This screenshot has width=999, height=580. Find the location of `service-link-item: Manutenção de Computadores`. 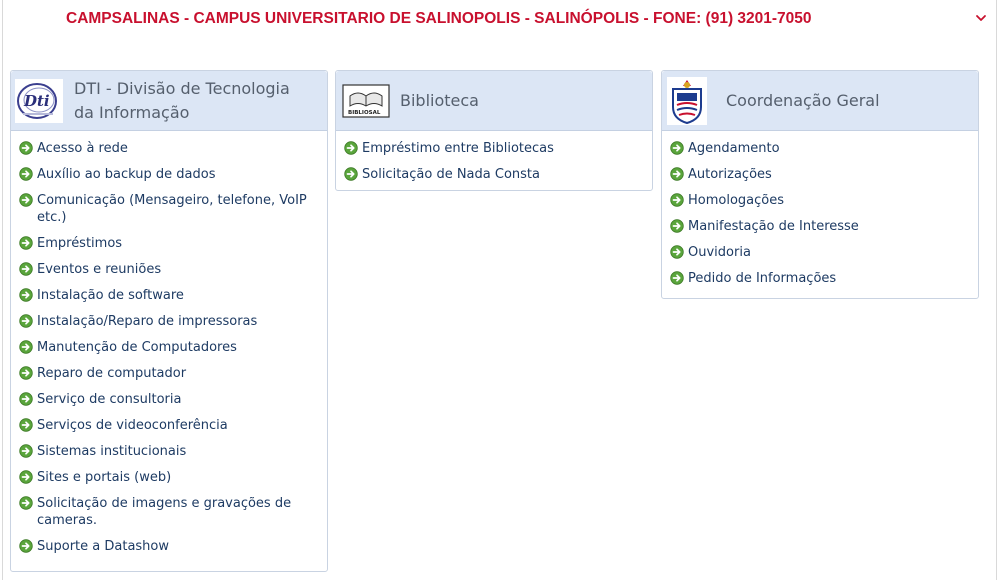

service-link-item: Manutenção de Computadores is located at coordinates (169, 347).